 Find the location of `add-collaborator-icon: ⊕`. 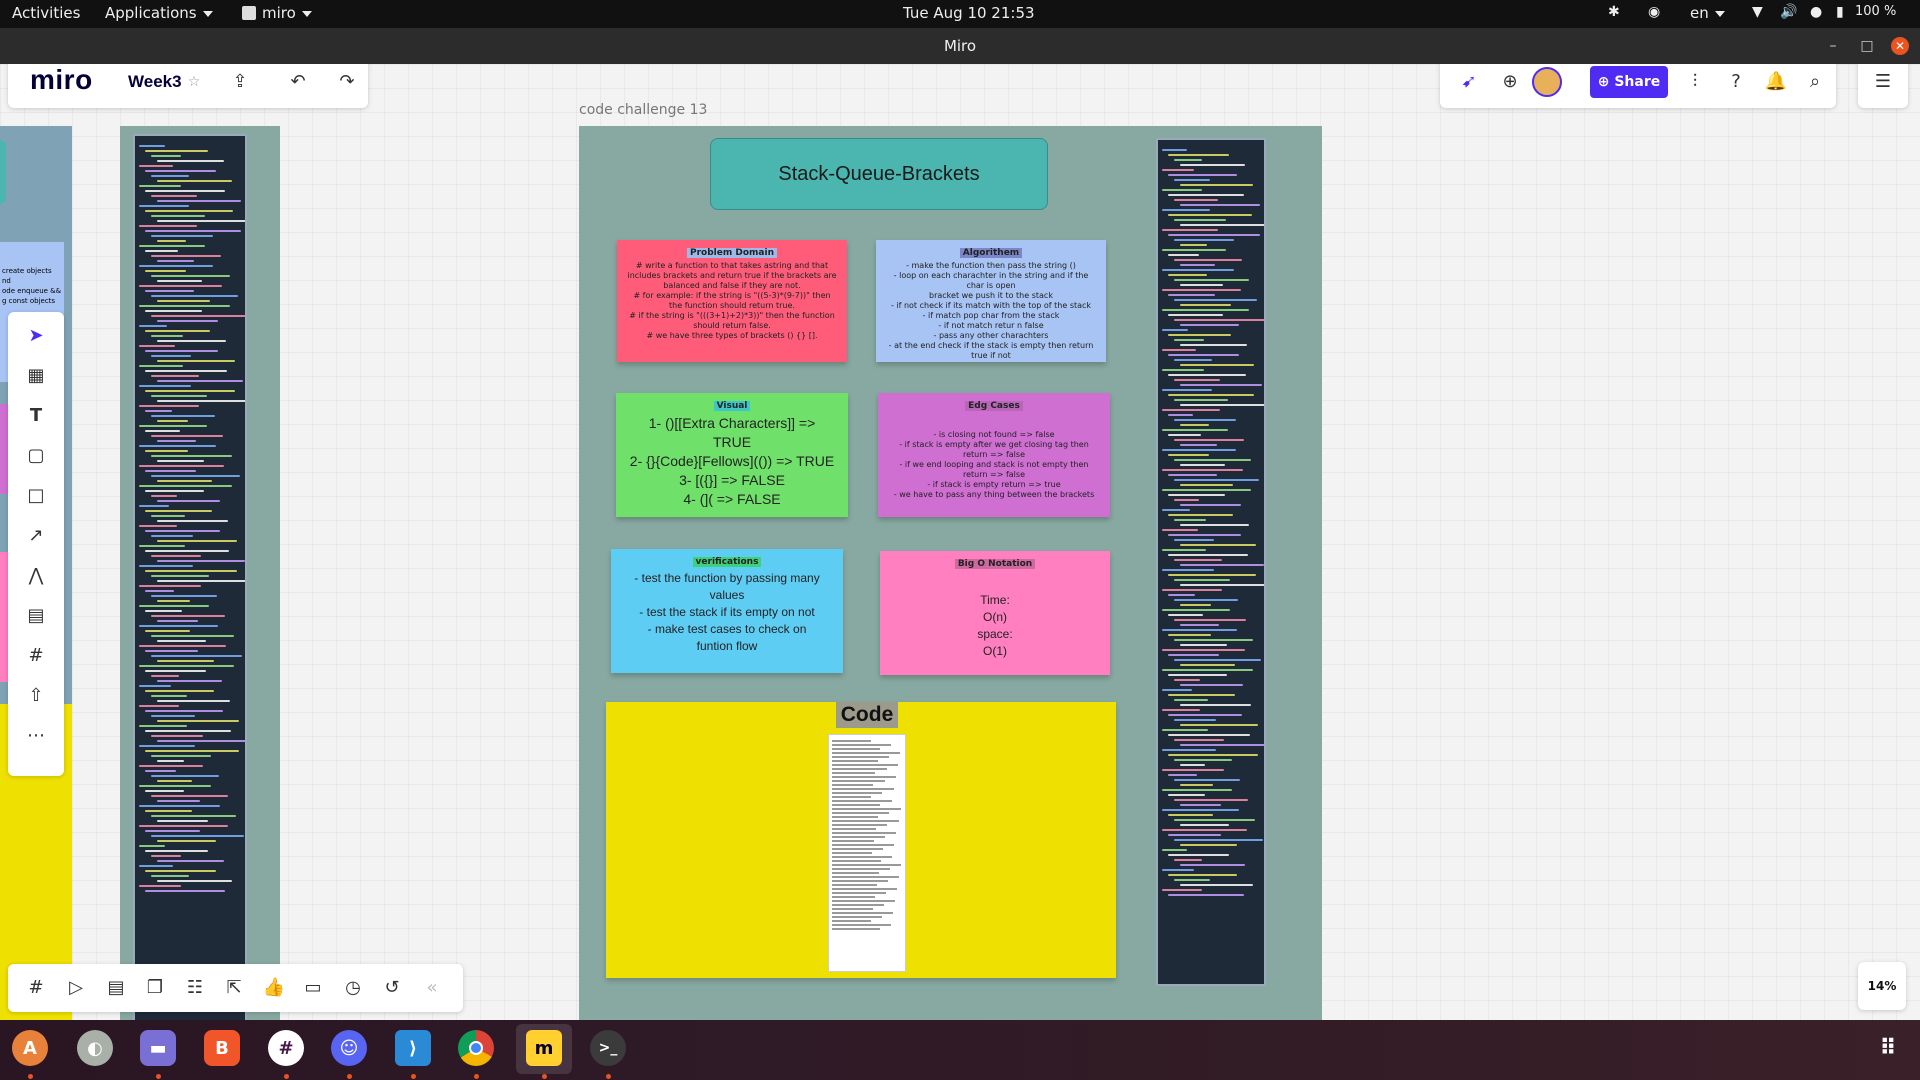

add-collaborator-icon: ⊕ is located at coordinates (1510, 82).